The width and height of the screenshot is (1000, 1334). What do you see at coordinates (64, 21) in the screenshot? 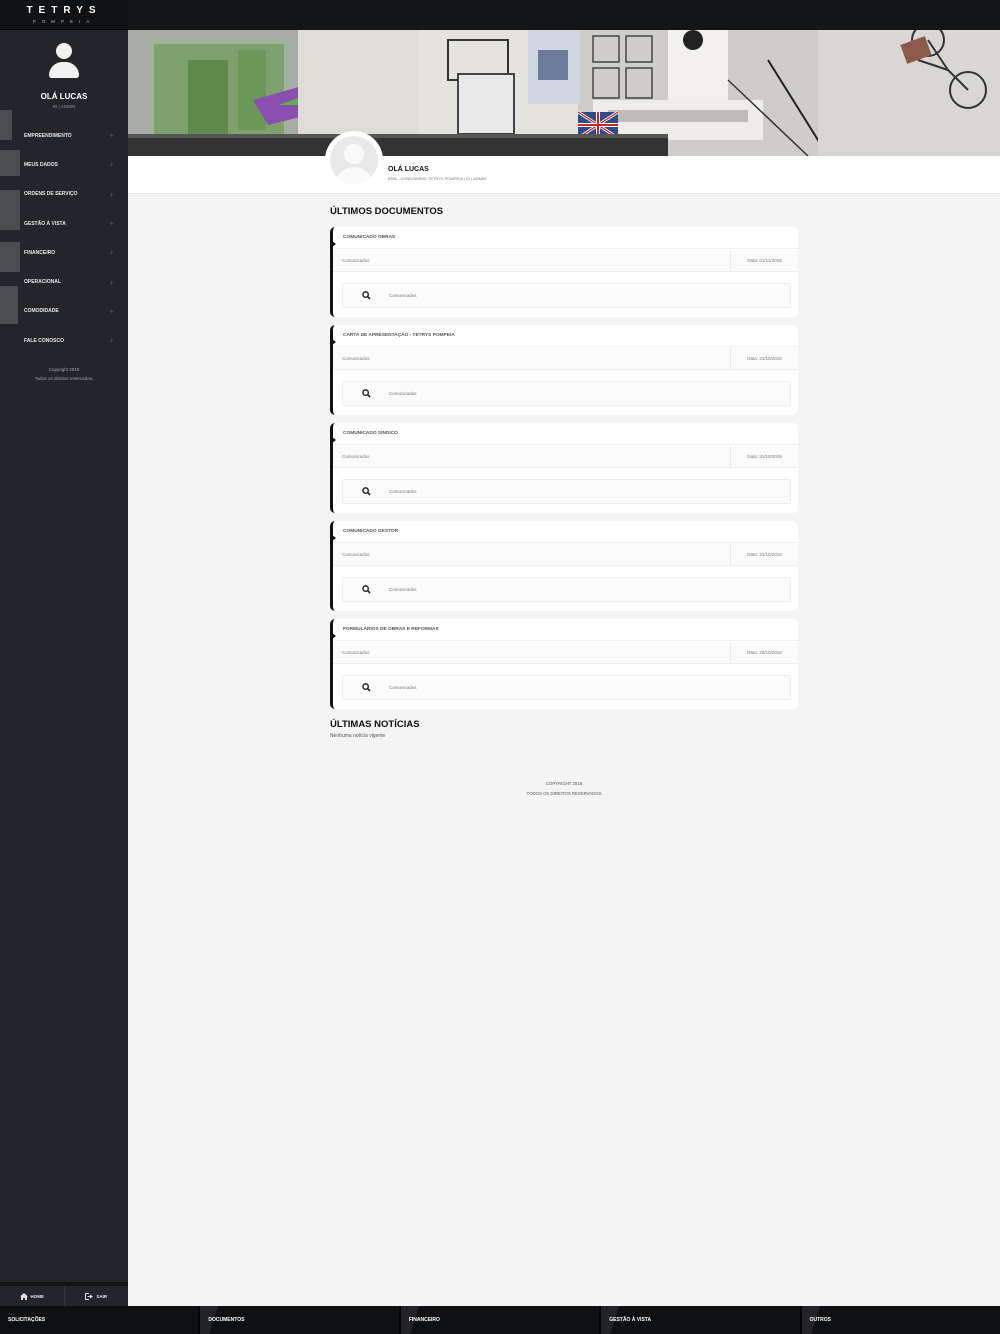
I see `logo-subtitle: POMPEIA` at bounding box center [64, 21].